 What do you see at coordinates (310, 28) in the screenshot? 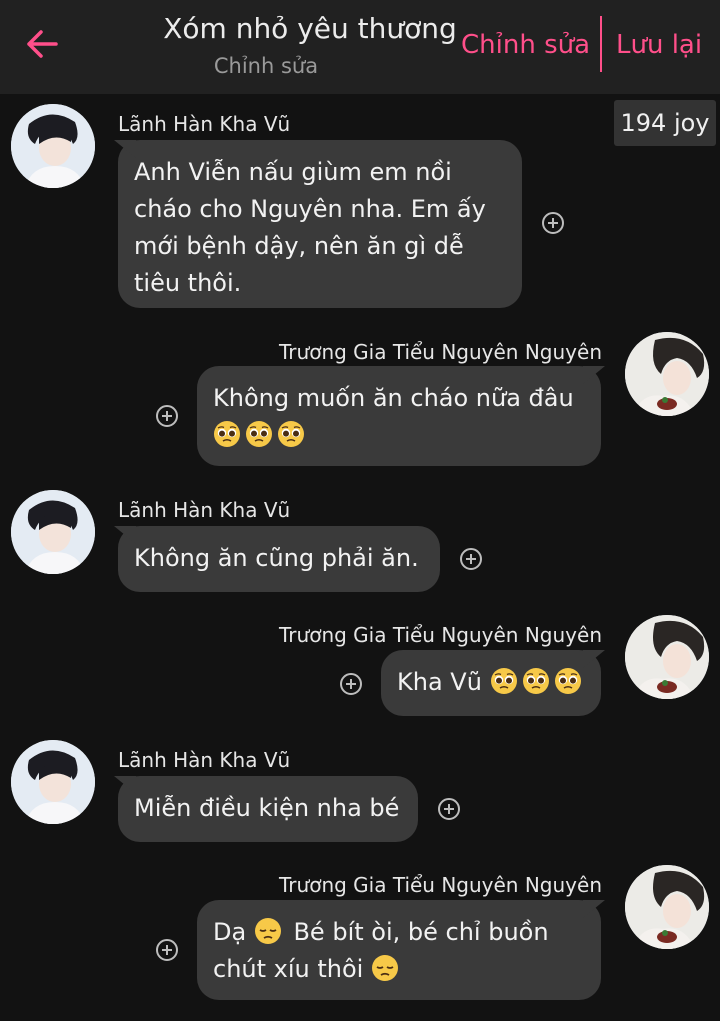
I see `page-title: Xóm nhỏ yêu thương` at bounding box center [310, 28].